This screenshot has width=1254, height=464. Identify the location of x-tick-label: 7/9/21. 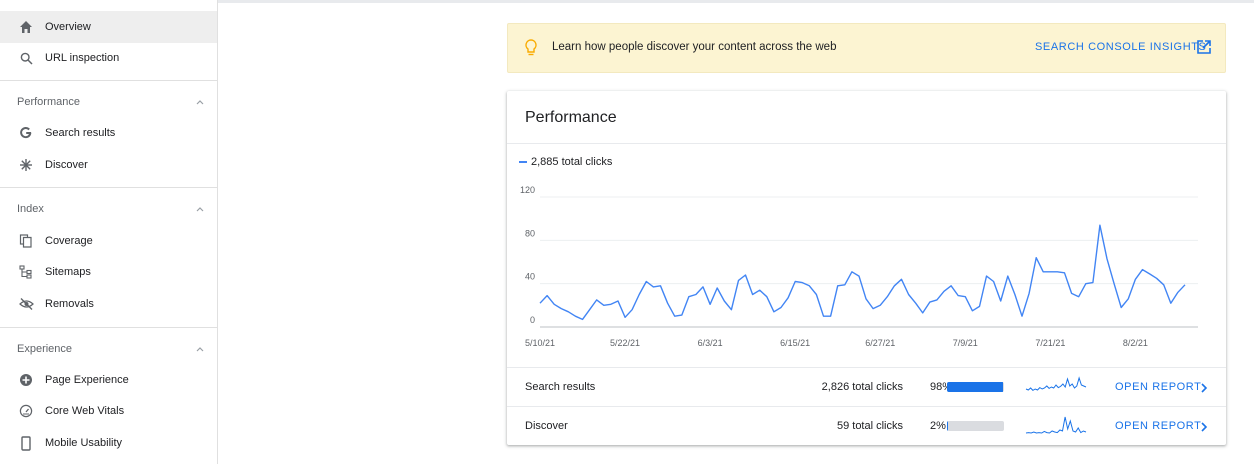
(965, 343).